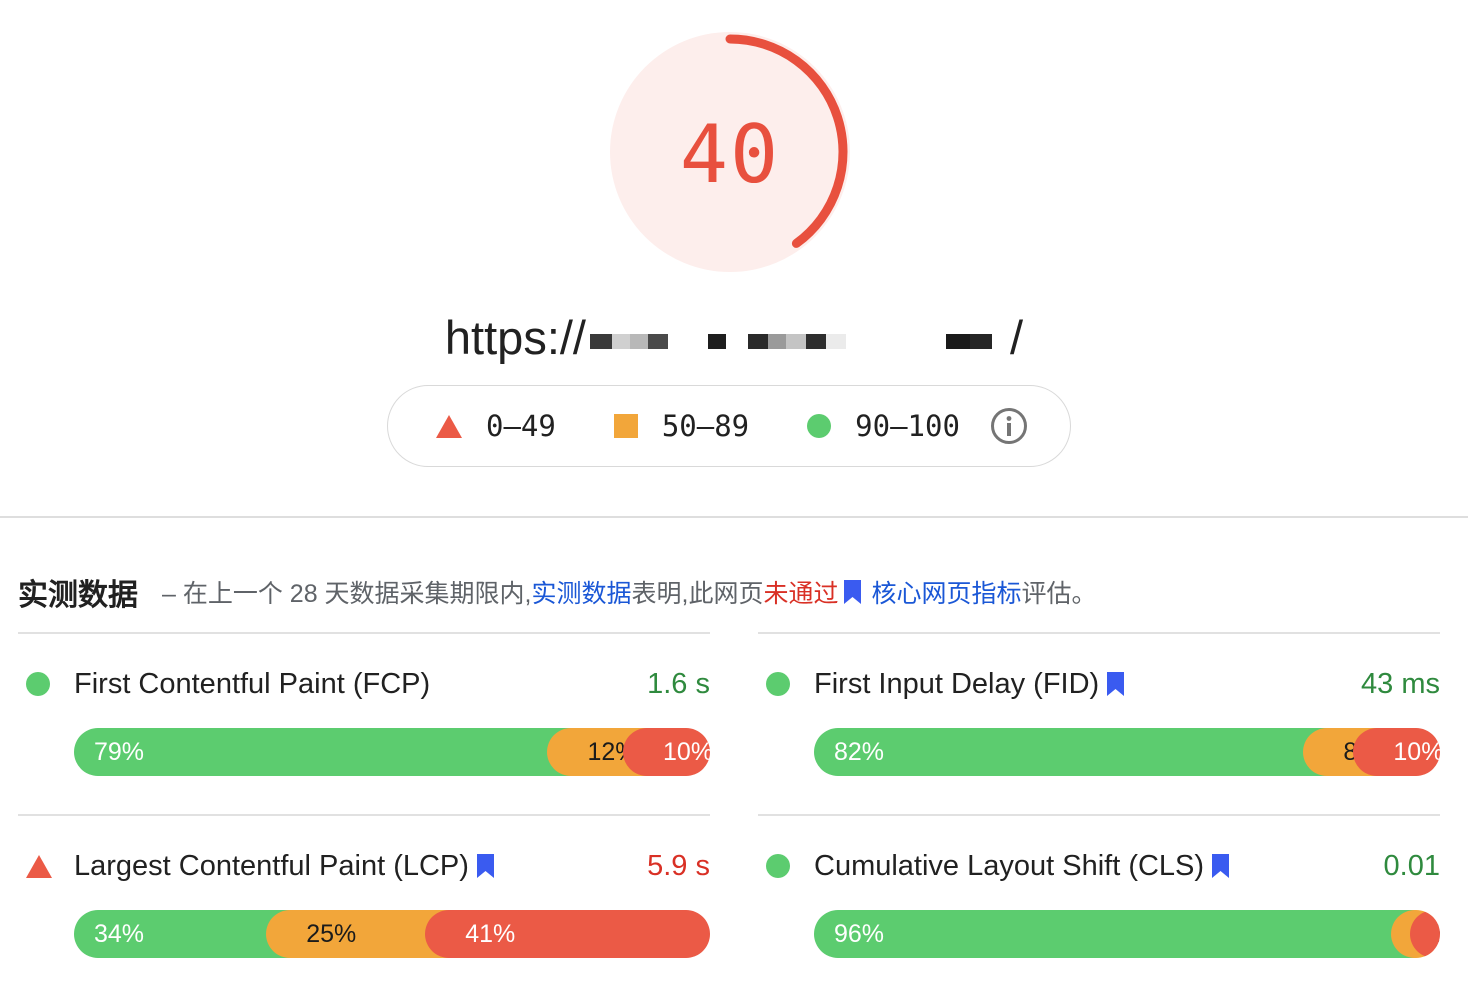 This screenshot has height=992, width=1468. I want to click on segment-label: 82%, so click(859, 752).